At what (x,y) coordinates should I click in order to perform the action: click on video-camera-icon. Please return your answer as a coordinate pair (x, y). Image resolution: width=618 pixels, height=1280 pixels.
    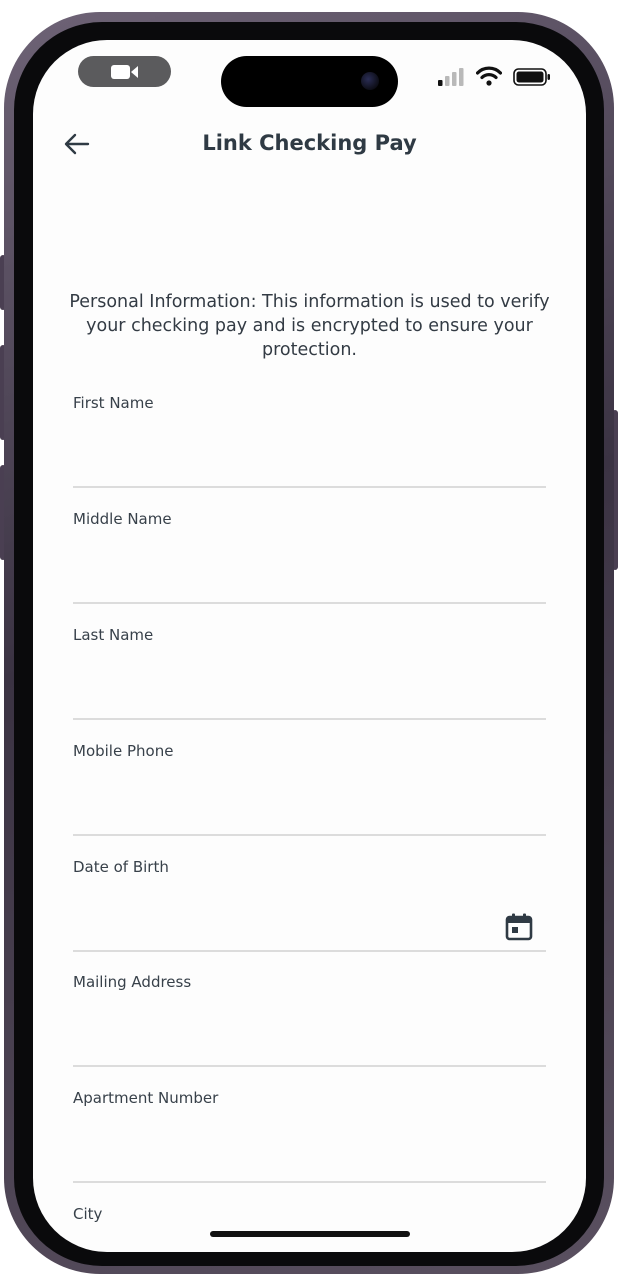
    Looking at the image, I should click on (124, 72).